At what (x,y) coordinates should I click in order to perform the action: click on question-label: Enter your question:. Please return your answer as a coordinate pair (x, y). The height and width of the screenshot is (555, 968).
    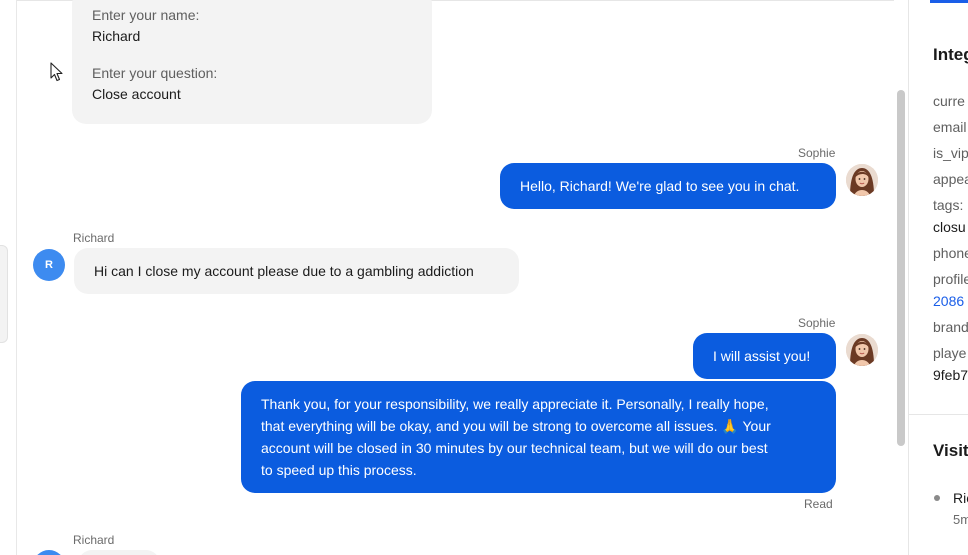
    Looking at the image, I should click on (155, 73).